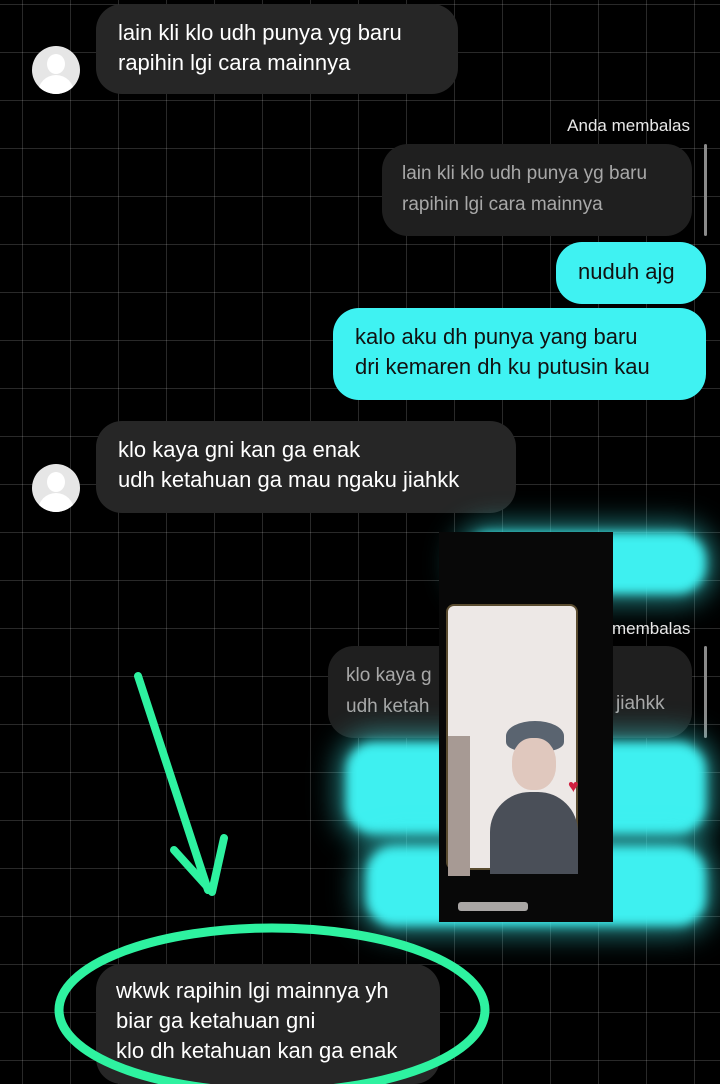 The height and width of the screenshot is (1084, 720). What do you see at coordinates (502, 366) in the screenshot?
I see `message-line: dri kemaren dh ku putusin kau` at bounding box center [502, 366].